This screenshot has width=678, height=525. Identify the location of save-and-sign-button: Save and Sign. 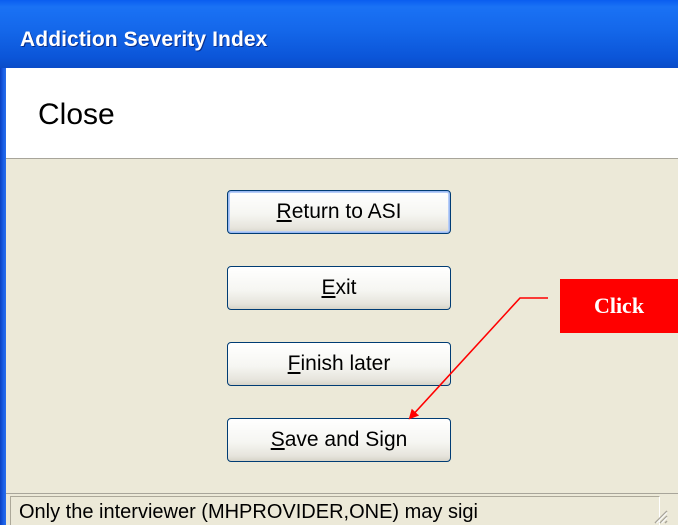
(339, 440).